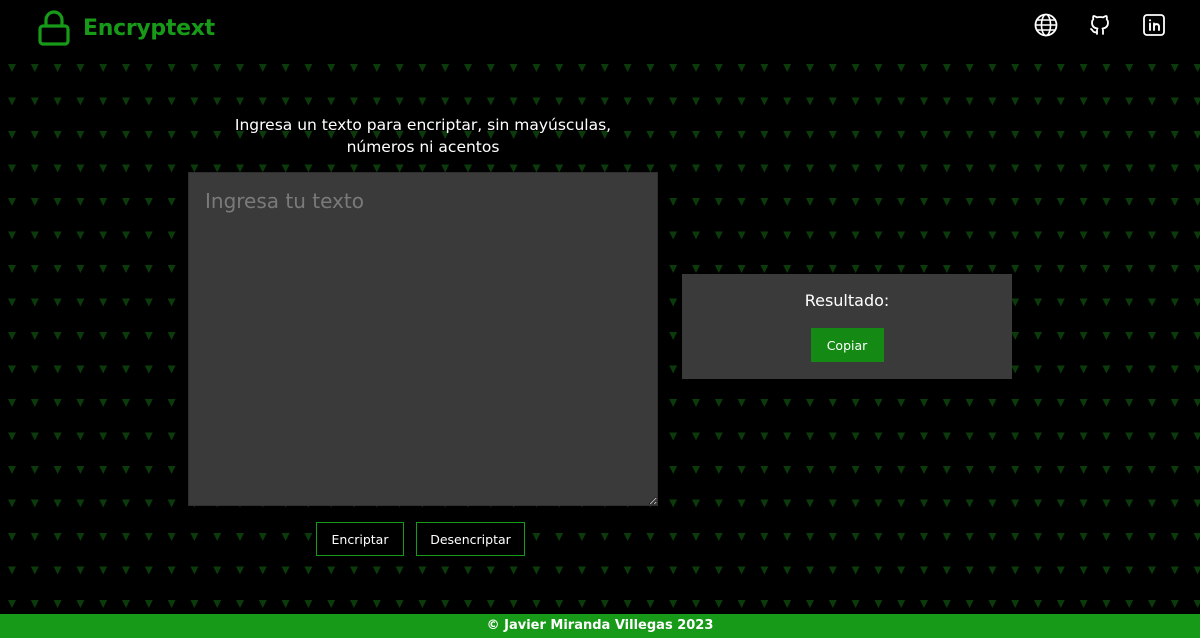 The image size is (1200, 638). Describe the element at coordinates (1100, 25) in the screenshot. I see `github-icon` at that location.